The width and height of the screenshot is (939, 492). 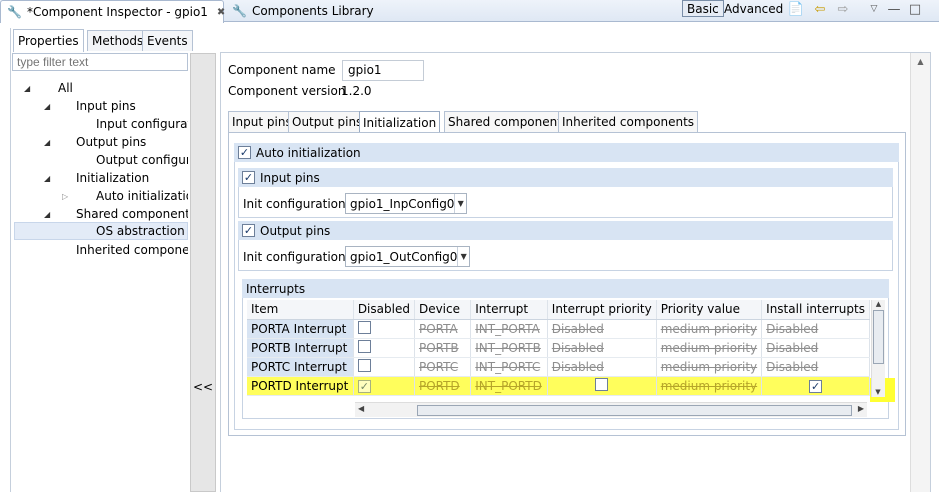 What do you see at coordinates (443, 329) in the screenshot?
I see `device-cell: PORTA` at bounding box center [443, 329].